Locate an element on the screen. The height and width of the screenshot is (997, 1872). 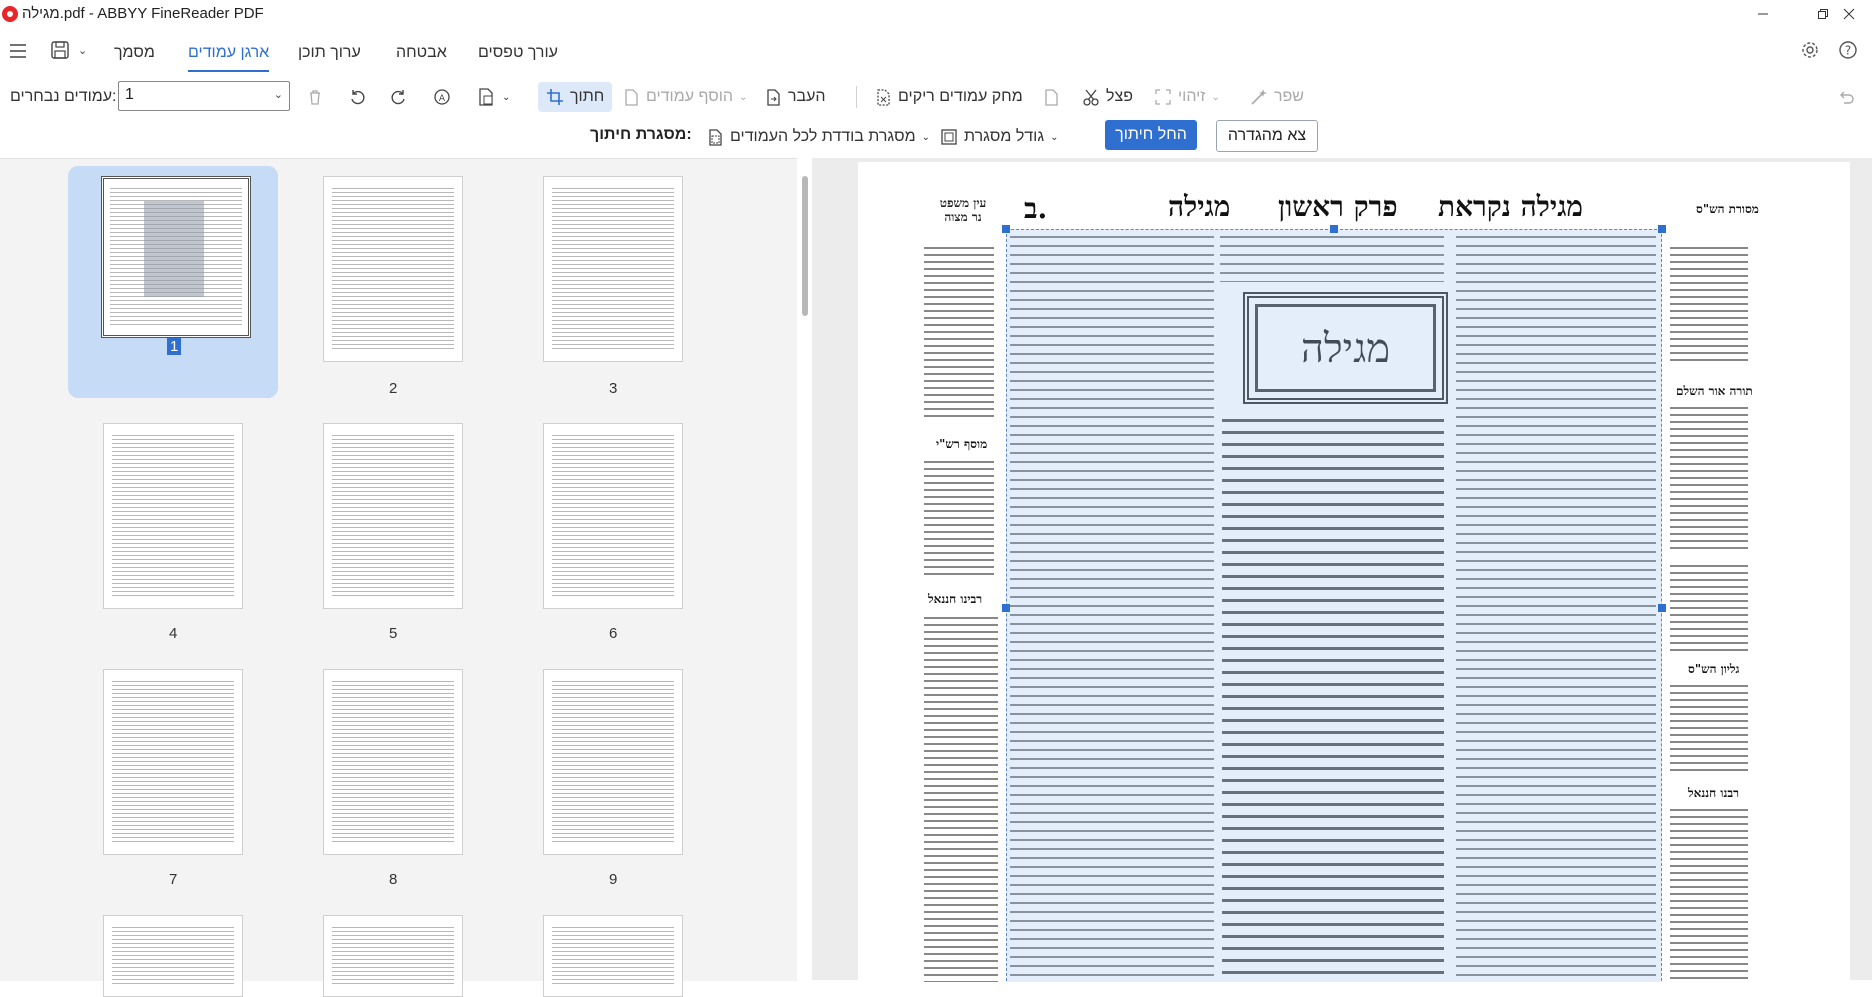
close-button is located at coordinates (1849, 14).